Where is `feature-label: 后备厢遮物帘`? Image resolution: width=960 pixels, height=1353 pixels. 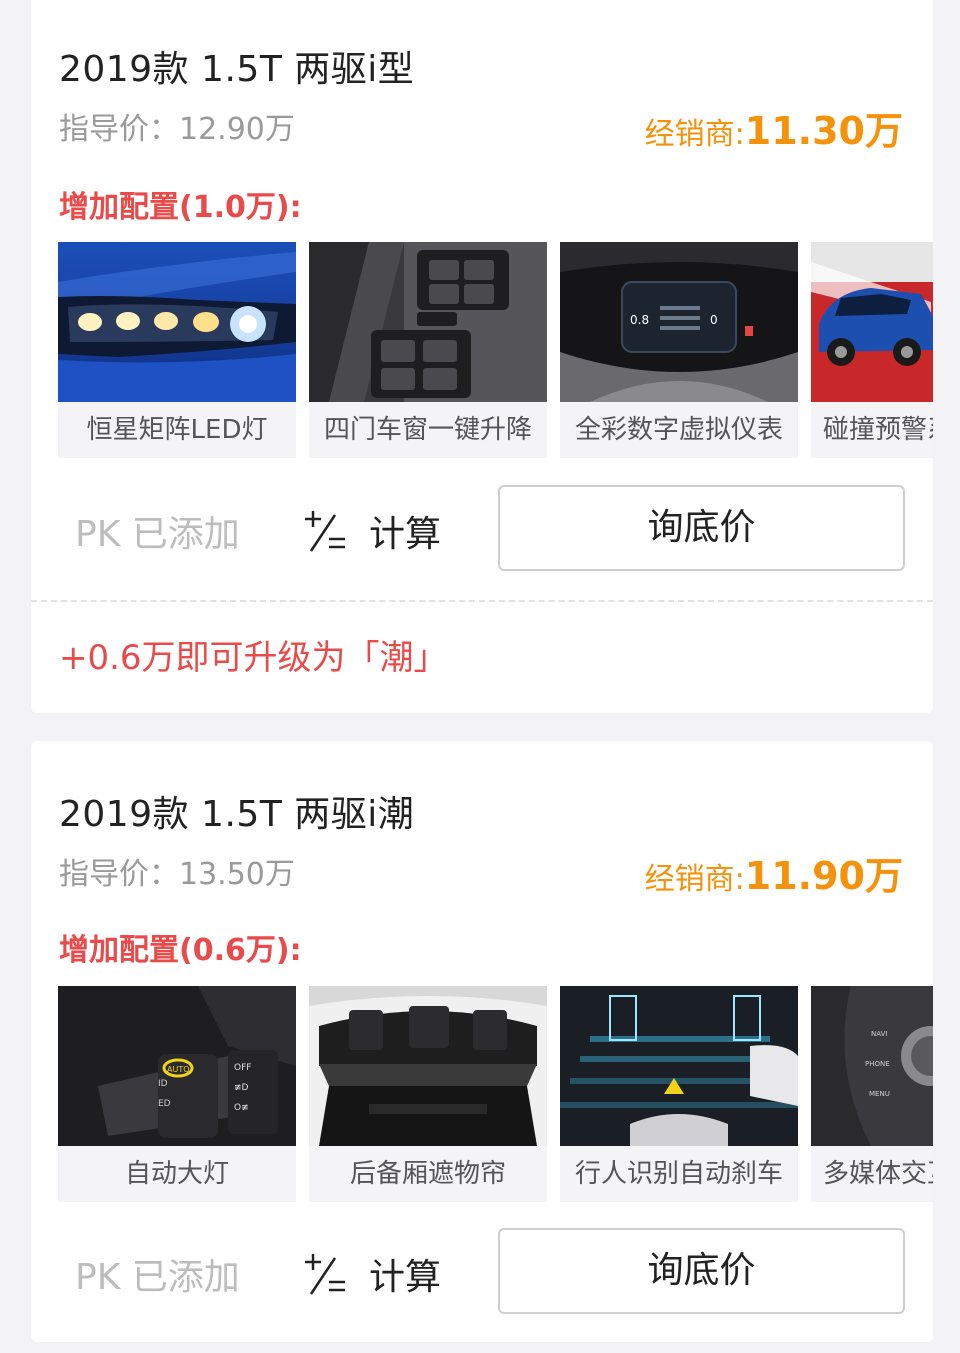 feature-label: 后备厢遮物帘 is located at coordinates (427, 1174).